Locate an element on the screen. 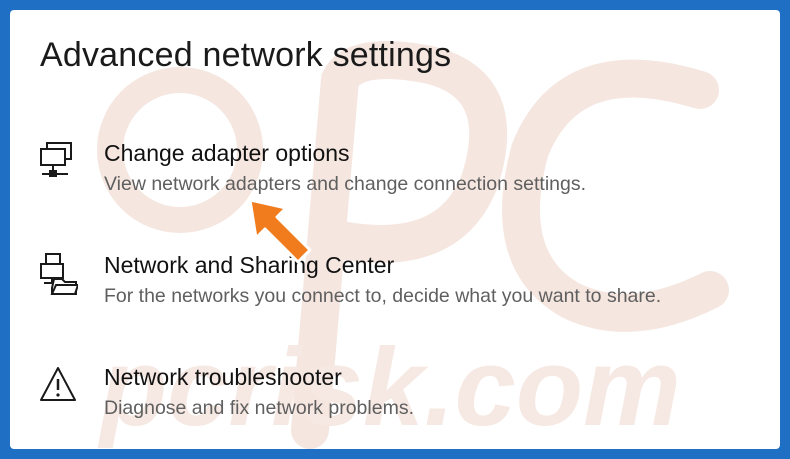 This screenshot has width=790, height=459. network-troubleshooter-label: Network troubleshooter is located at coordinates (223, 377).